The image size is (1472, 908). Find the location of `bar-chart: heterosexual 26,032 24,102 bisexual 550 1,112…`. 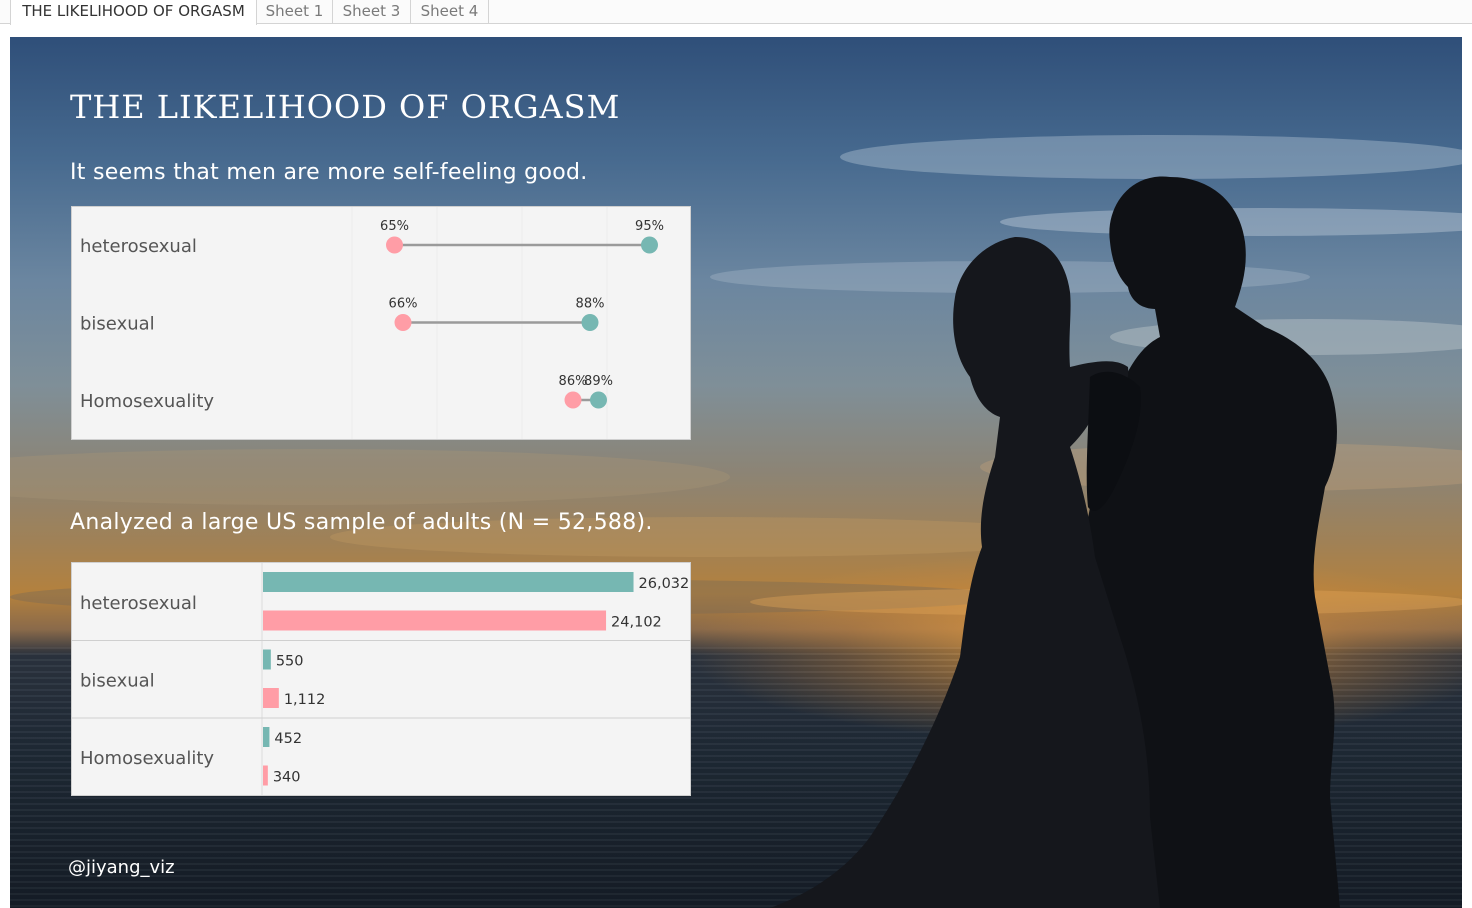

bar-chart: heterosexual 26,032 24,102 bisexual 550 1,112… is located at coordinates (381, 679).